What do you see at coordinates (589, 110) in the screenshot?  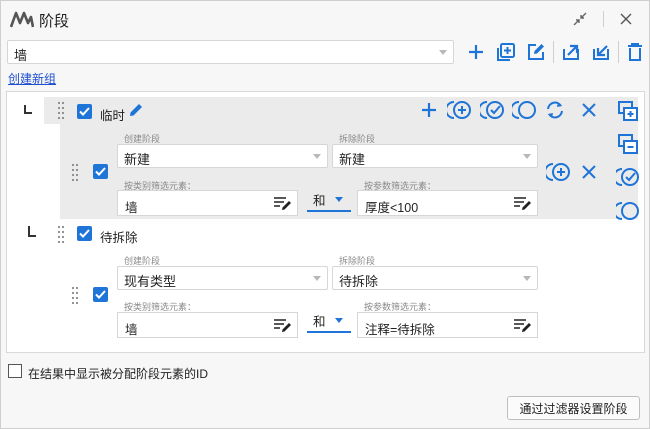 I see `group-remove-icon` at bounding box center [589, 110].